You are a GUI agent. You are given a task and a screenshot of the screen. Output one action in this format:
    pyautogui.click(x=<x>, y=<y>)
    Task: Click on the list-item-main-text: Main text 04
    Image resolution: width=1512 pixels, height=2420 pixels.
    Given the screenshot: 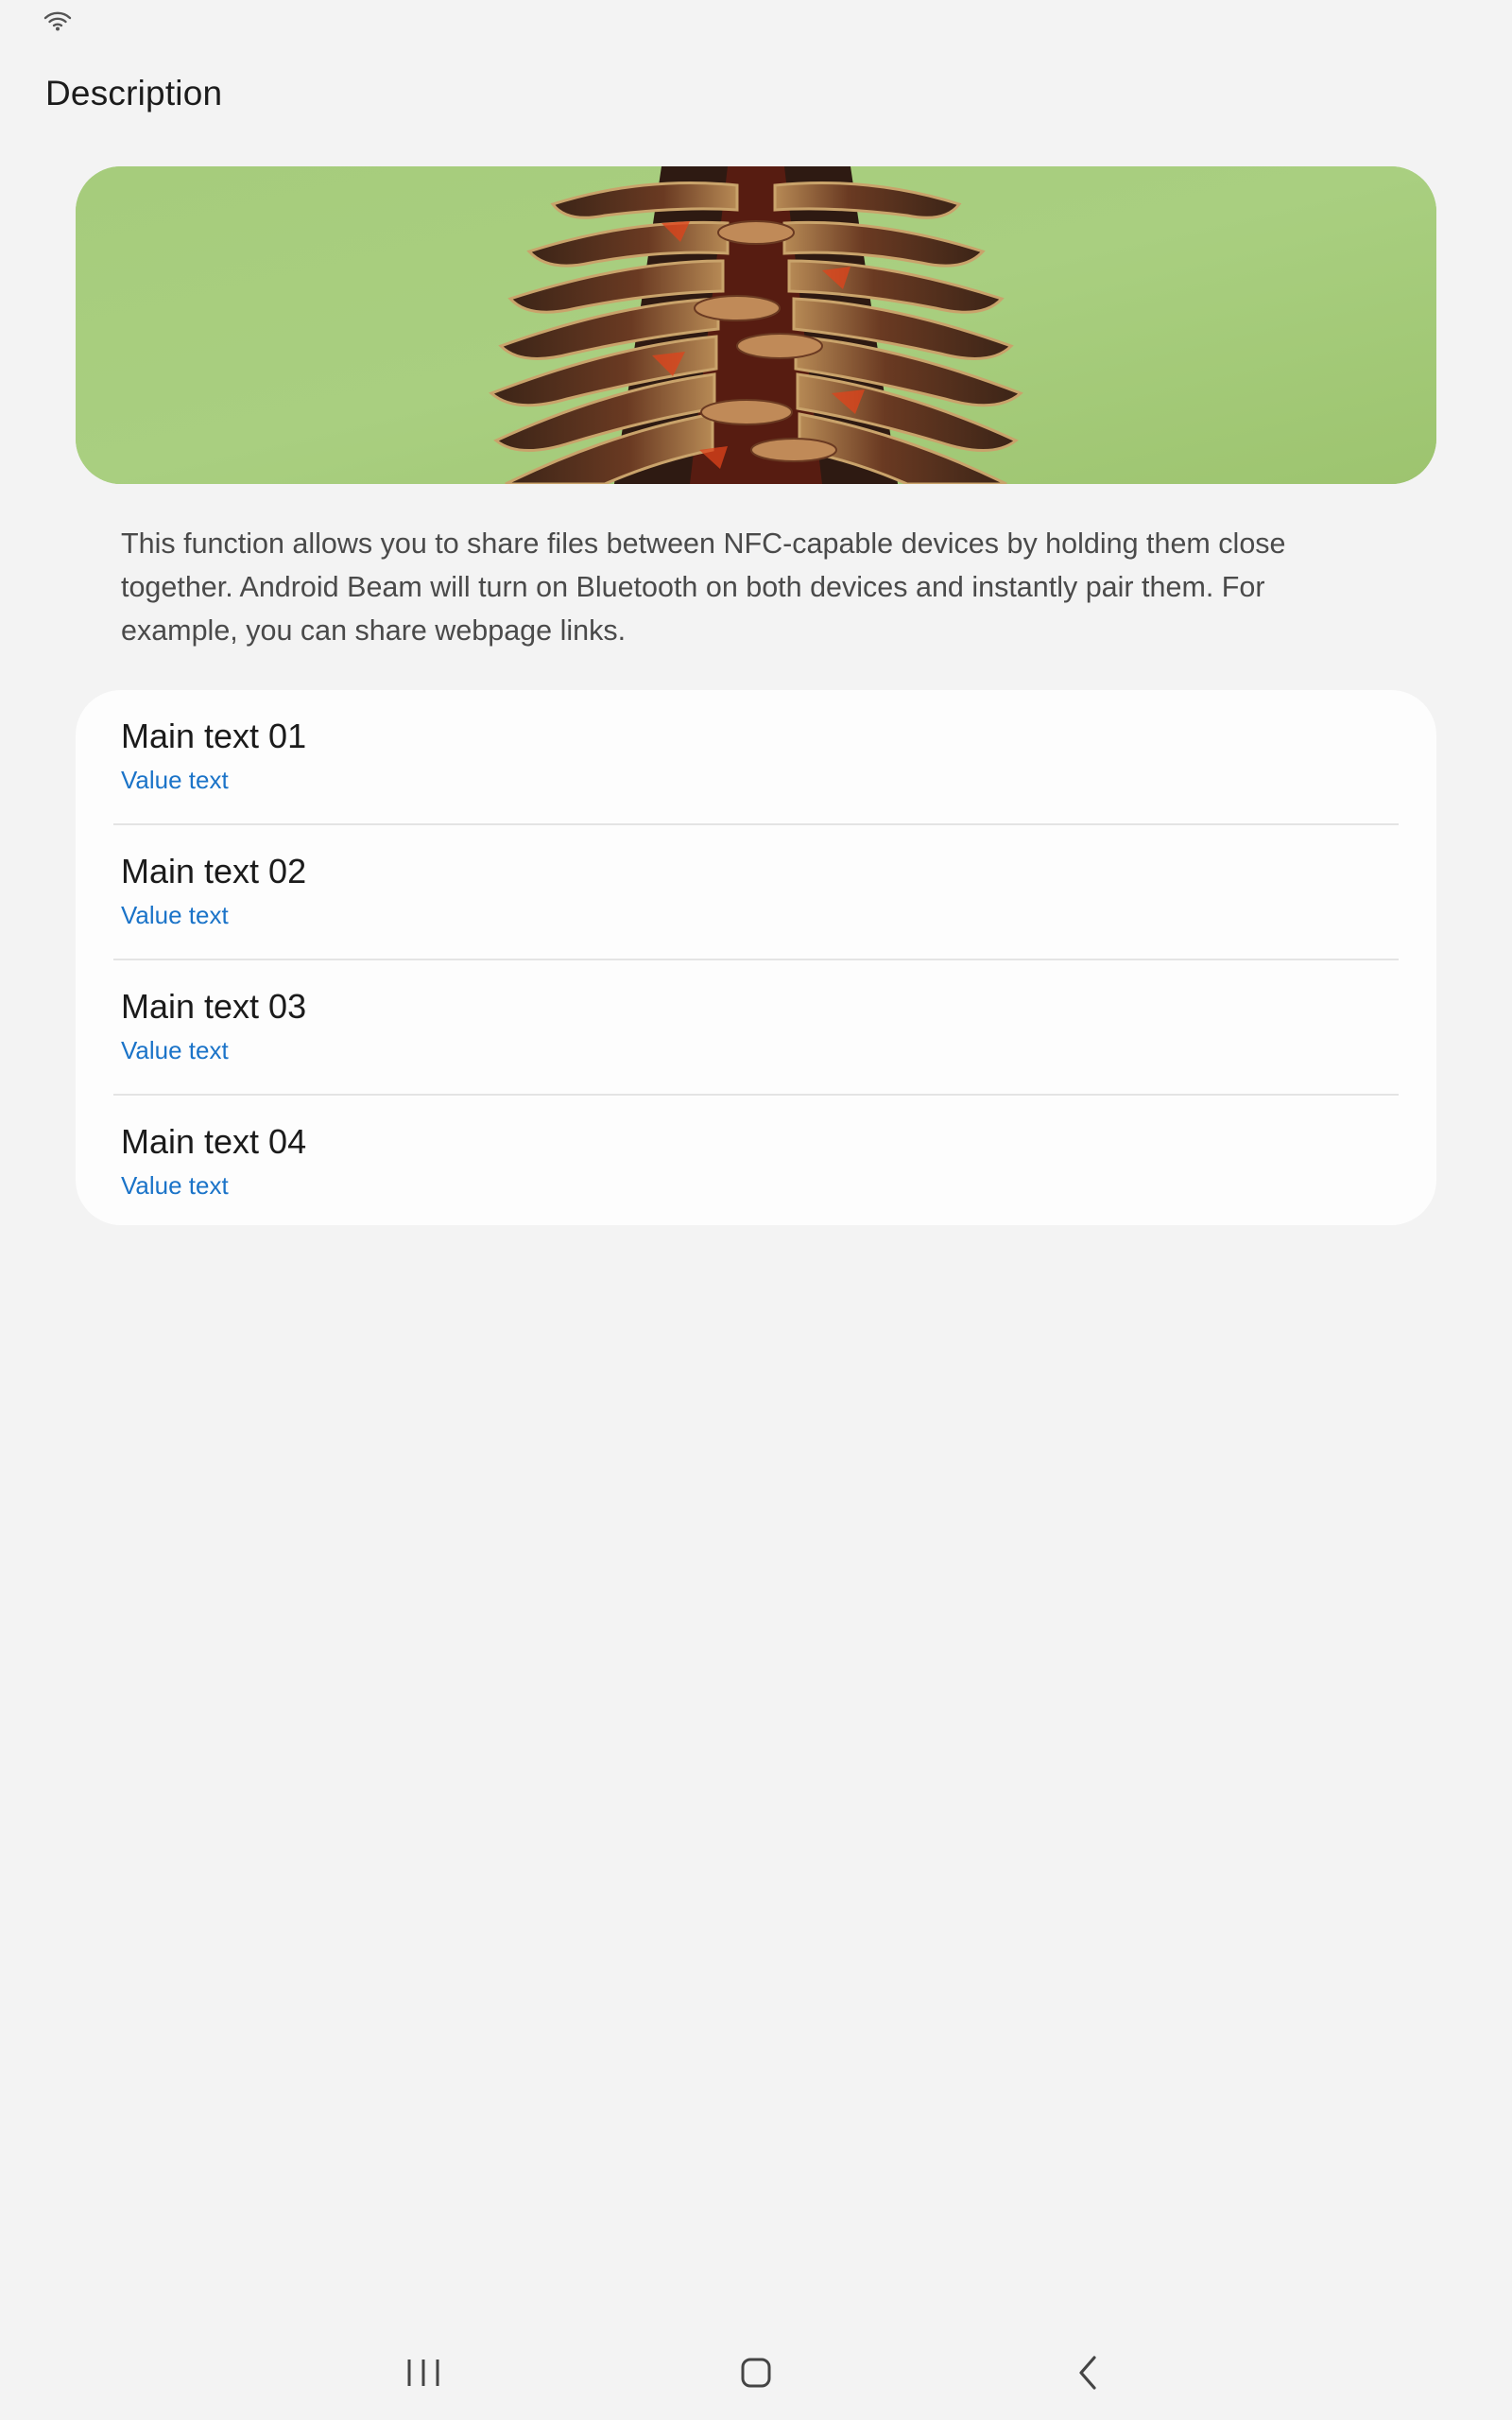 What is the action you would take?
    pyautogui.click(x=214, y=1141)
    